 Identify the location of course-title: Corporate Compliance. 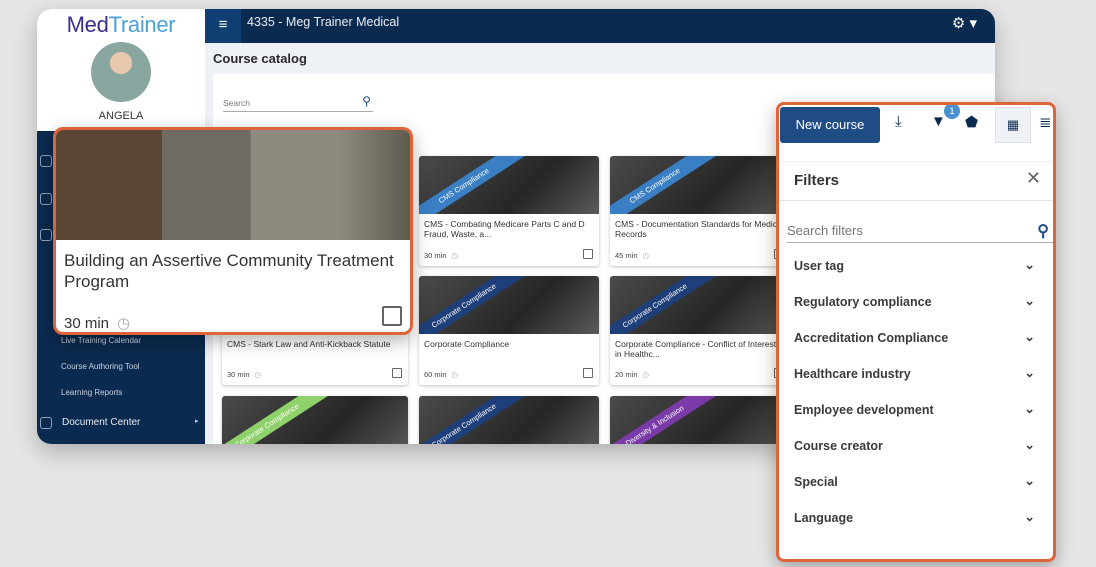
(467, 344).